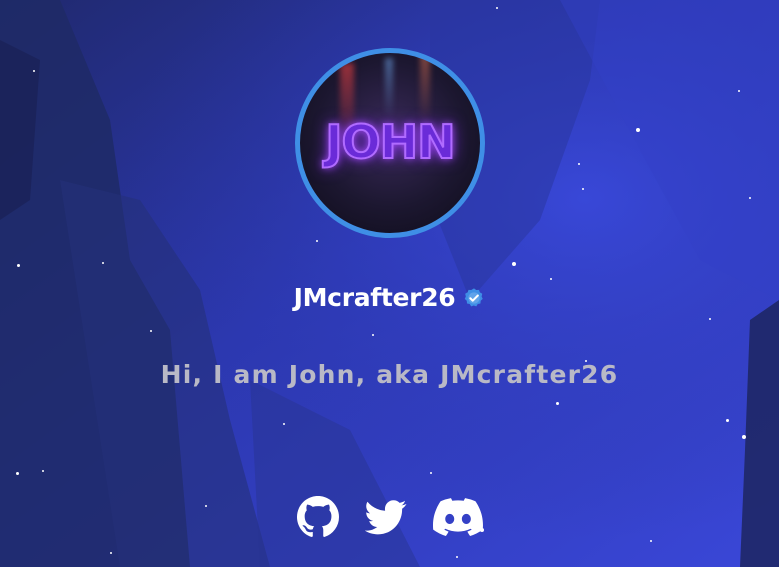  I want to click on verified-badge-icon, so click(474, 296).